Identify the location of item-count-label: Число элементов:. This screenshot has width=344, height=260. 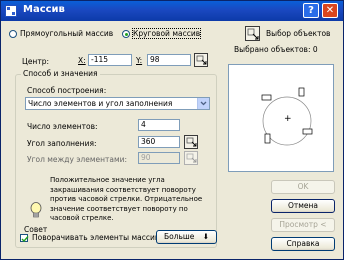
(62, 126).